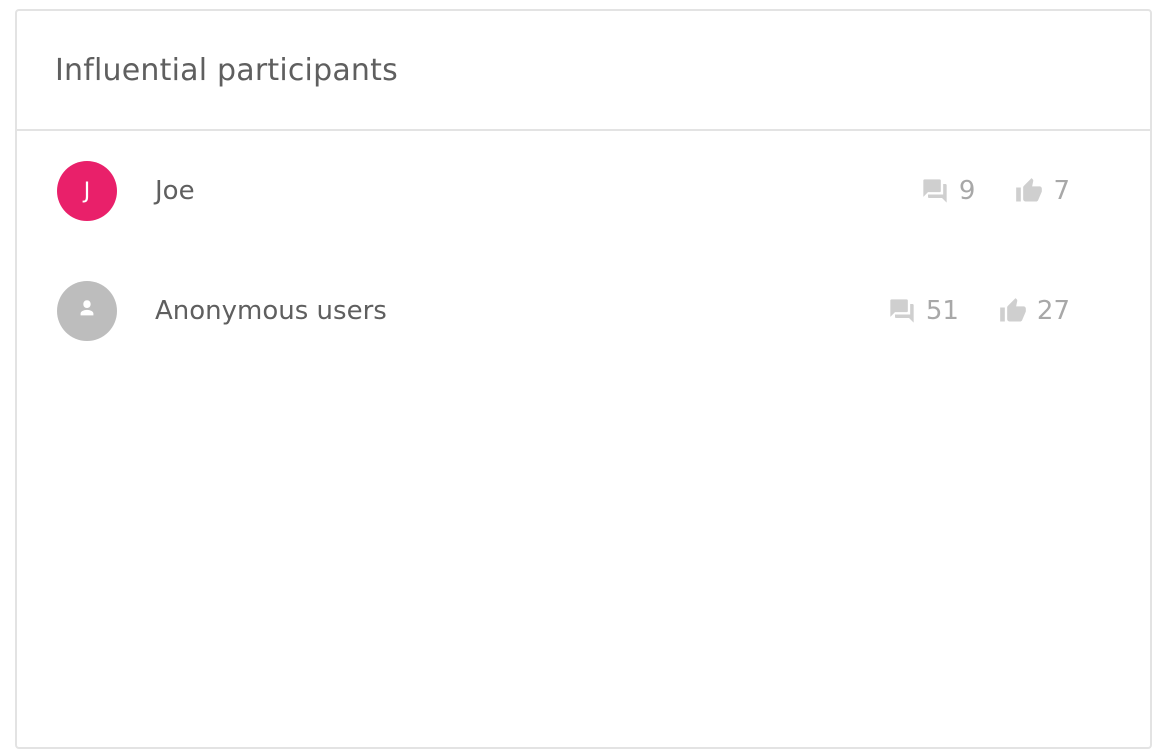 The height and width of the screenshot is (749, 1164). What do you see at coordinates (995, 191) in the screenshot?
I see `participant-stats: 9 7` at bounding box center [995, 191].